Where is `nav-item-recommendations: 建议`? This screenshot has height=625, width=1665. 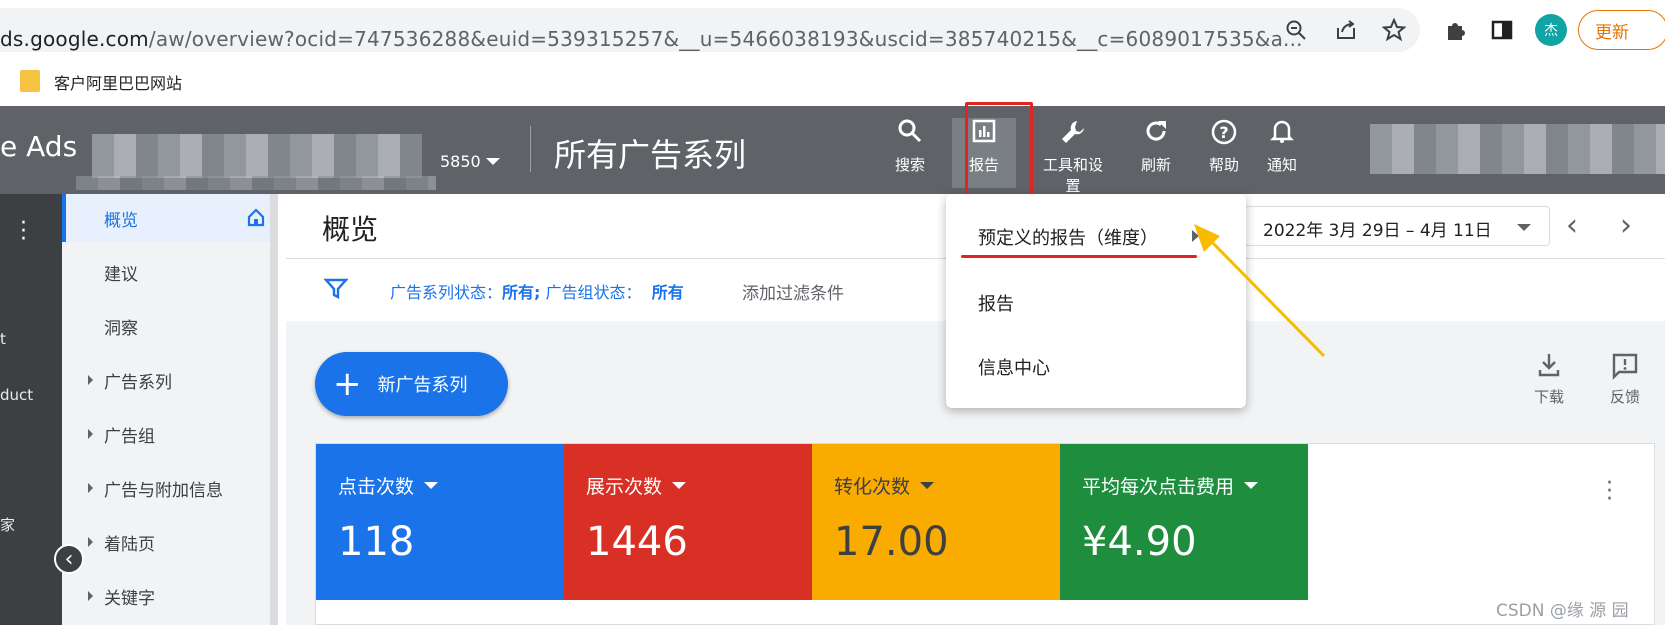 nav-item-recommendations: 建议 is located at coordinates (166, 272).